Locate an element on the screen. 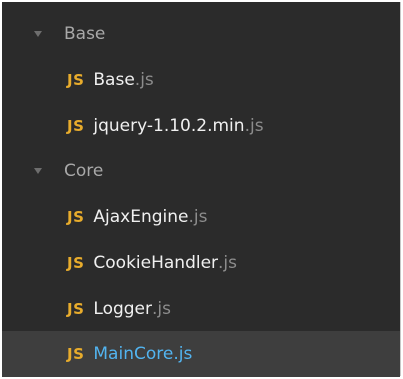 The image size is (403, 379). folder-core: Core is located at coordinates (201, 171).